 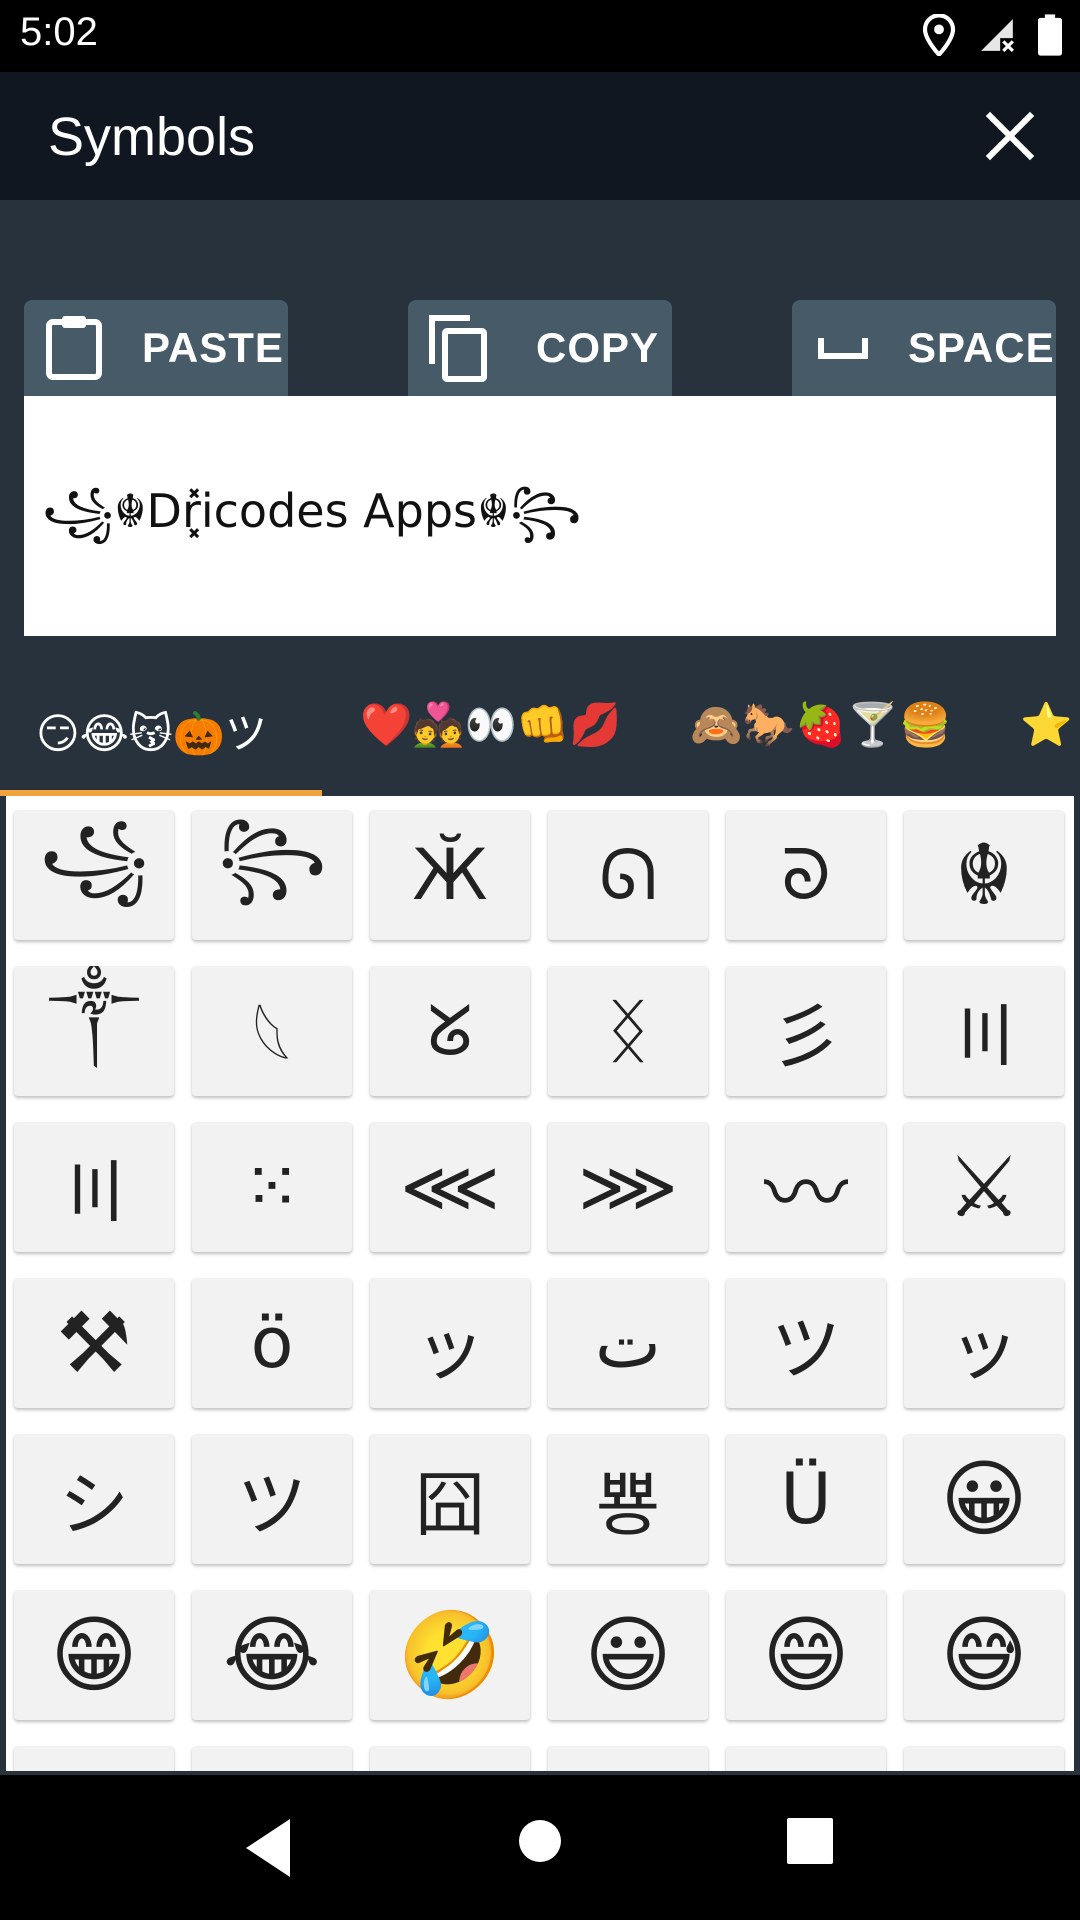 I want to click on symbol-cell: ᘜ, so click(x=450, y=1031).